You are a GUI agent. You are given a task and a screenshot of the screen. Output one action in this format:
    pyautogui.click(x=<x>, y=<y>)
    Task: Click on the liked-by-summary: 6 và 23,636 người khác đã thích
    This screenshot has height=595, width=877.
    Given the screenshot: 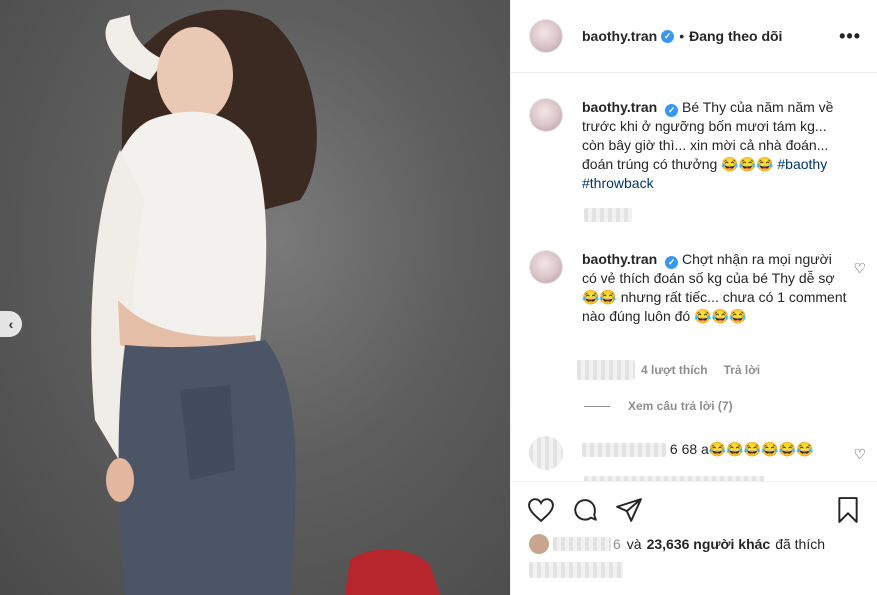 What is the action you would take?
    pyautogui.click(x=694, y=539)
    